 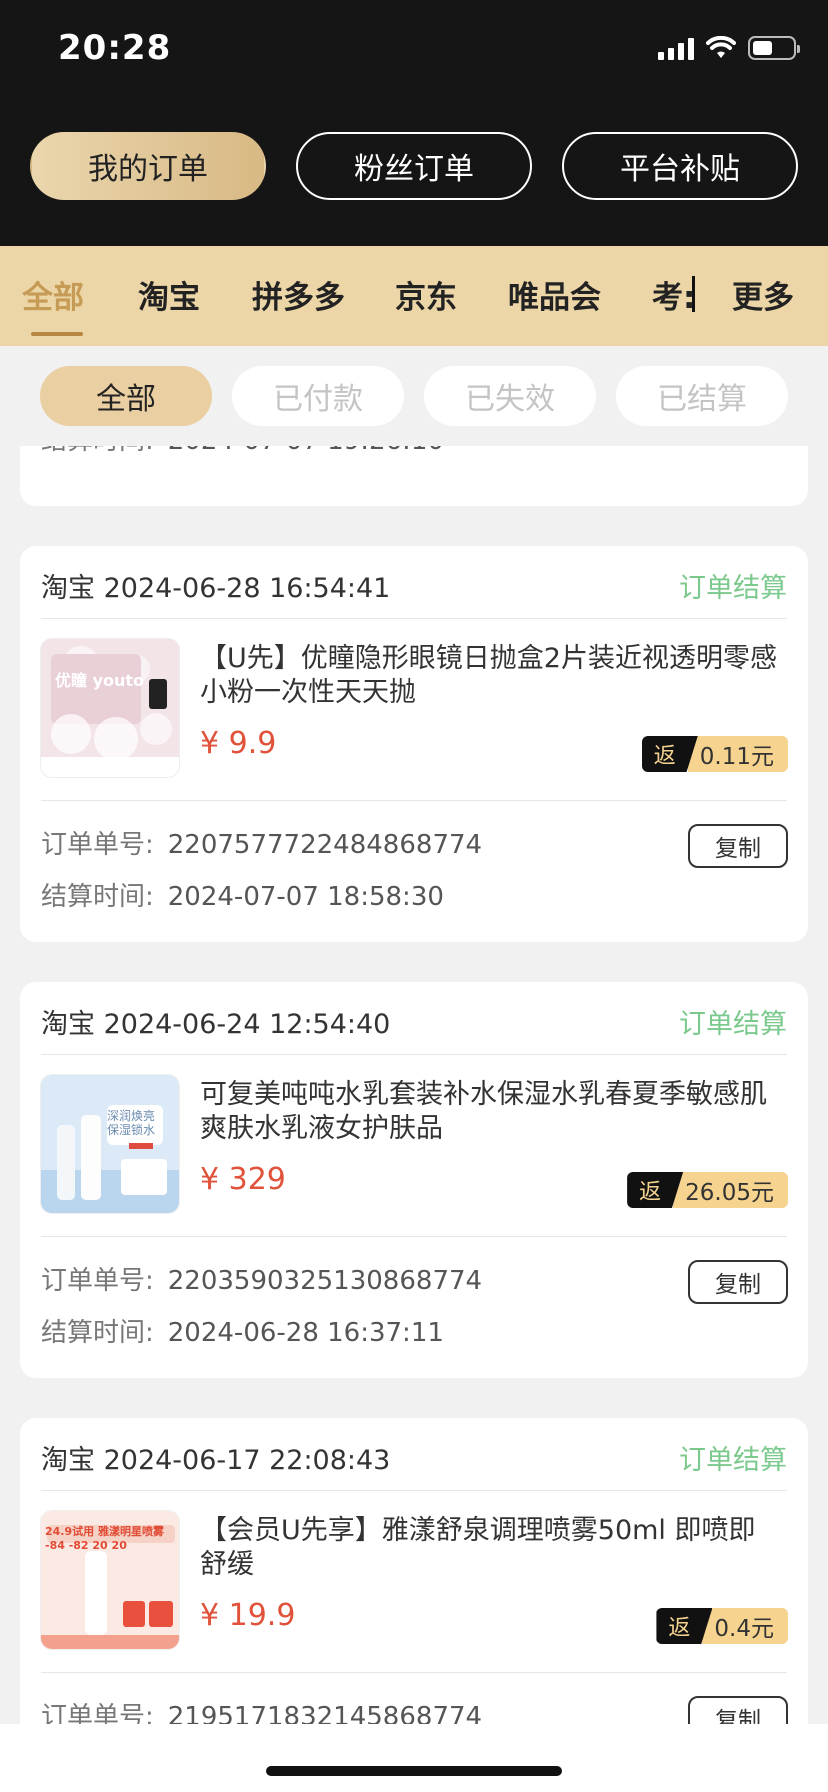 I want to click on platform-tab-more: 更多, so click(x=763, y=294).